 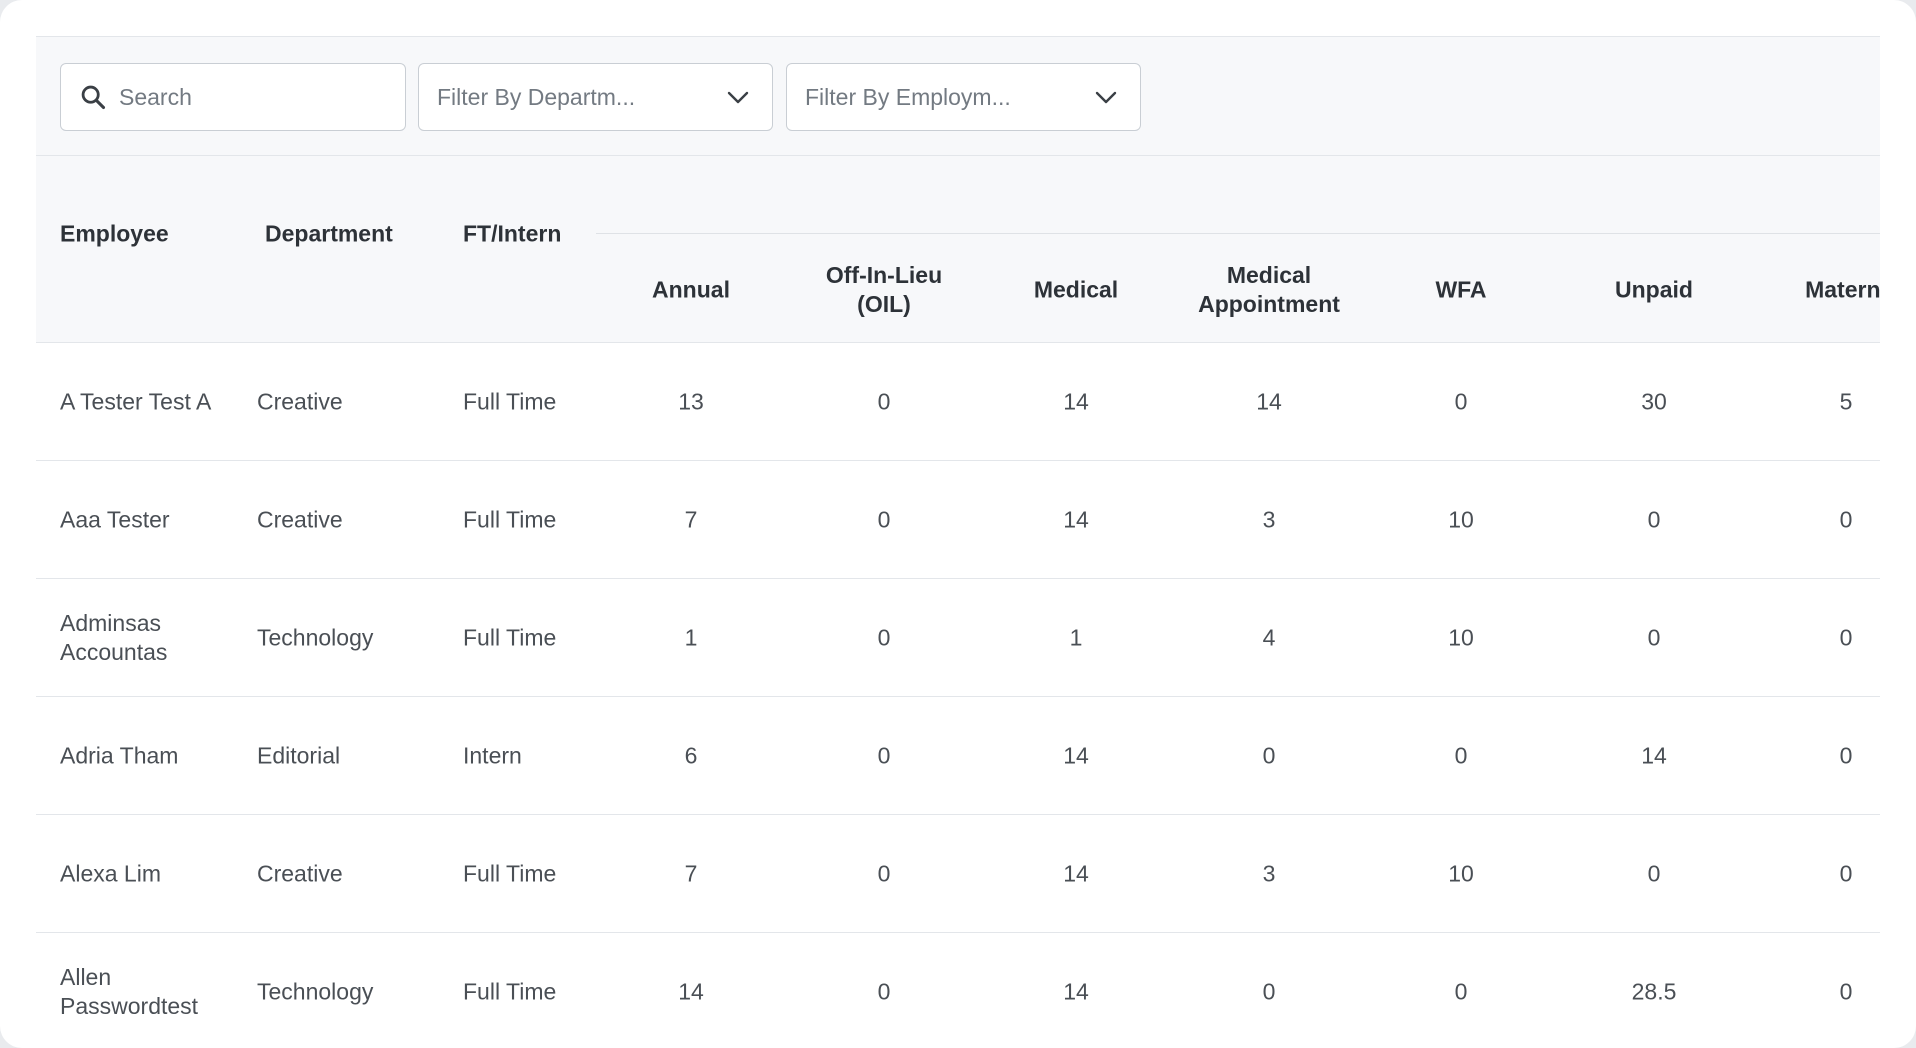 I want to click on header-leave-annual: Annual, so click(x=691, y=290).